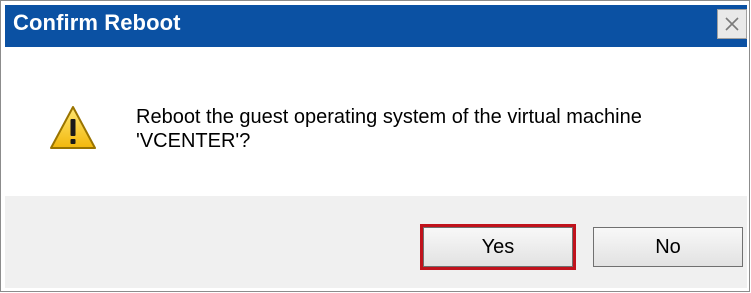  I want to click on dialog-title: Confirm Reboot, so click(97, 22).